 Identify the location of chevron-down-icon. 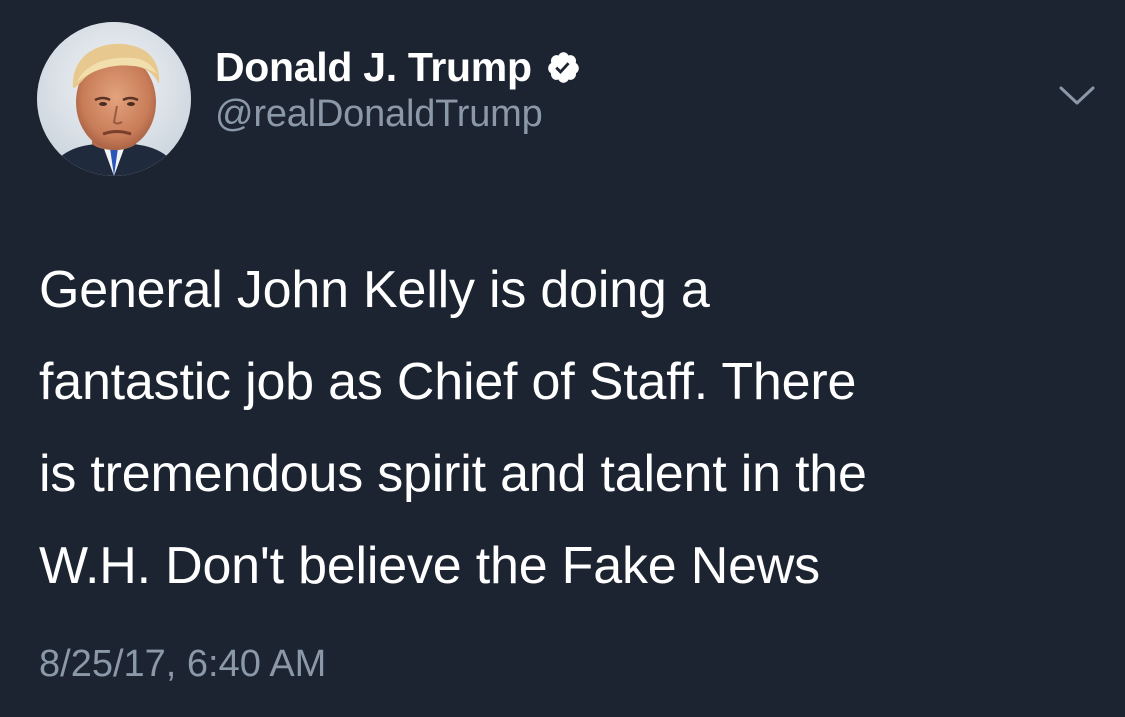
(1077, 95).